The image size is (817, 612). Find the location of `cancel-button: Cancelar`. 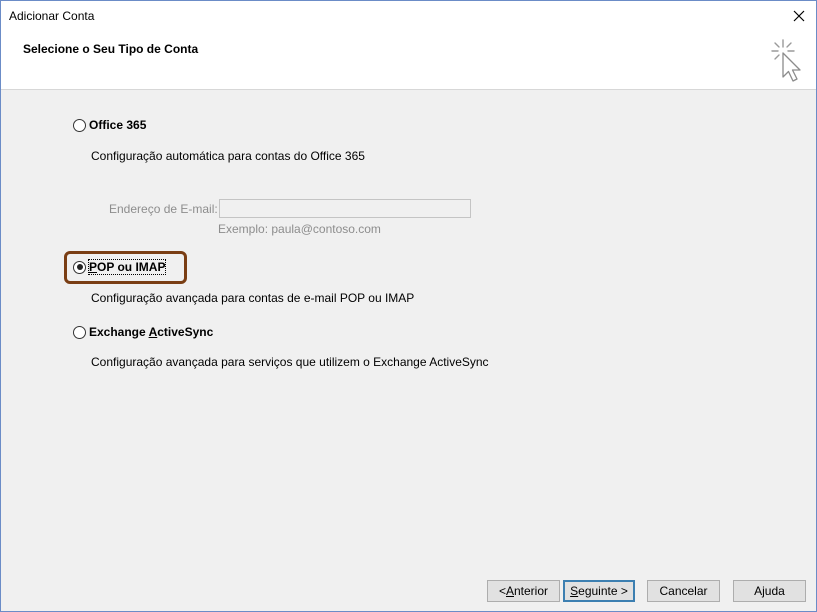

cancel-button: Cancelar is located at coordinates (683, 591).